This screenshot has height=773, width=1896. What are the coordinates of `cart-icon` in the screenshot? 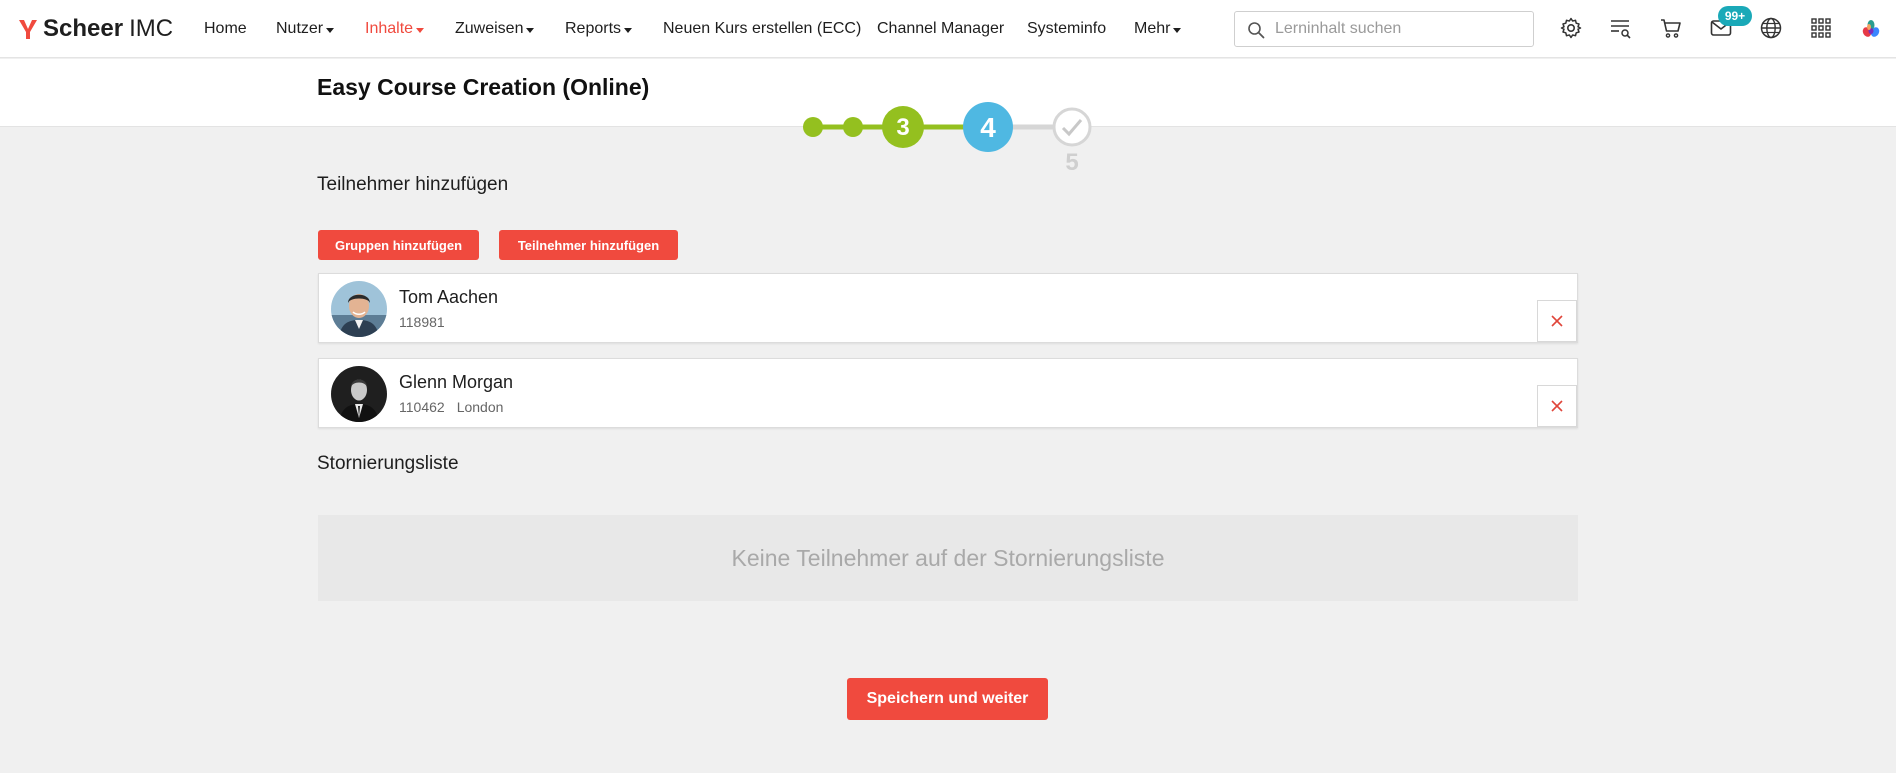 It's located at (1671, 28).